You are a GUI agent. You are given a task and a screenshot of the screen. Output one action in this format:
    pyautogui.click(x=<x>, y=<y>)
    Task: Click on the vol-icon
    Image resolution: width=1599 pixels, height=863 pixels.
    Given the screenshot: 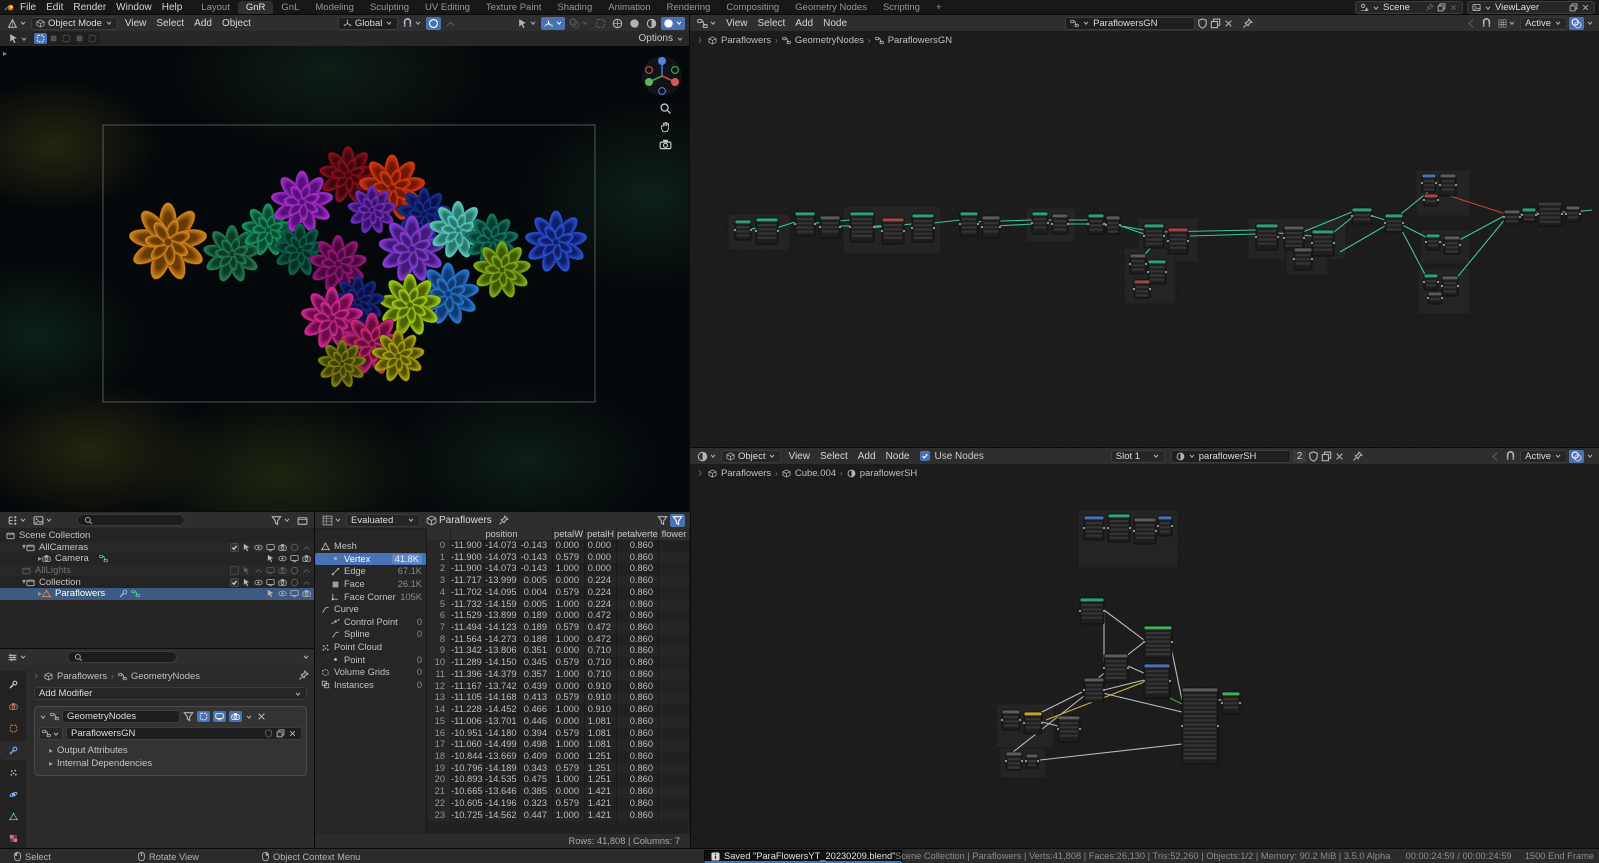 What is the action you would take?
    pyautogui.click(x=325, y=672)
    